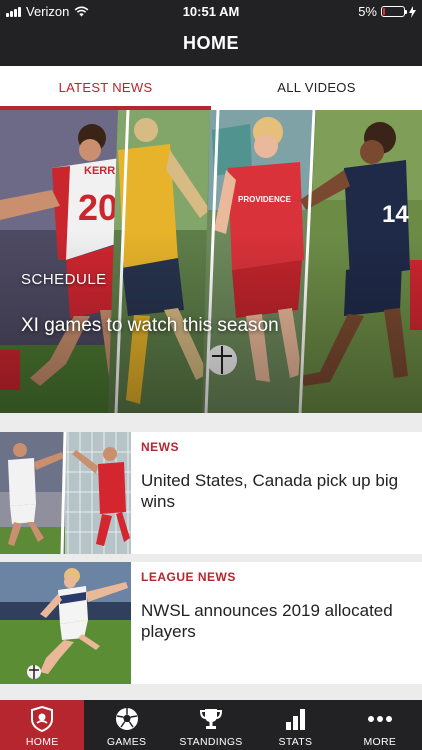 The image size is (422, 750). I want to click on status-bar-right: 5%, so click(387, 11).